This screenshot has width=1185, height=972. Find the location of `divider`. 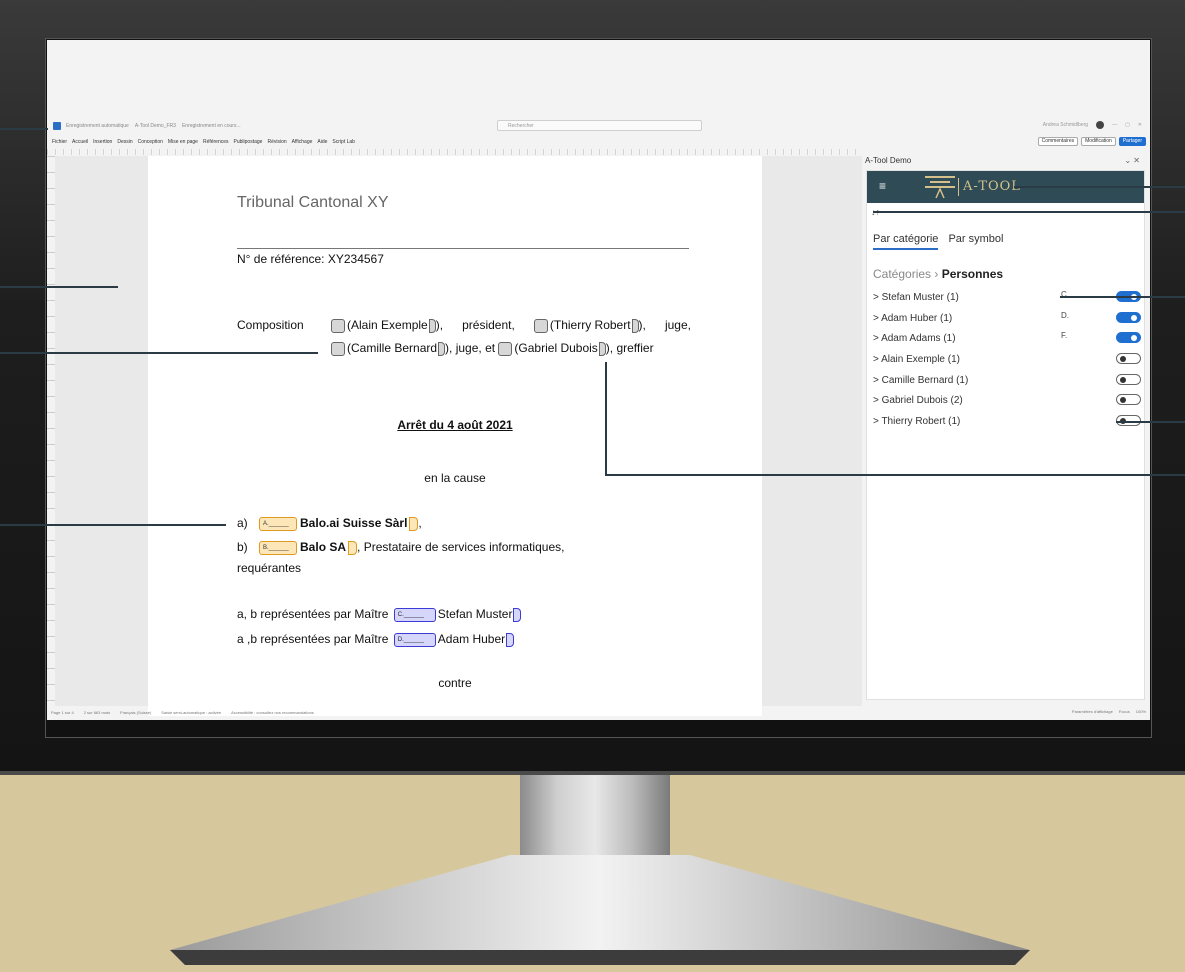

divider is located at coordinates (463, 248).